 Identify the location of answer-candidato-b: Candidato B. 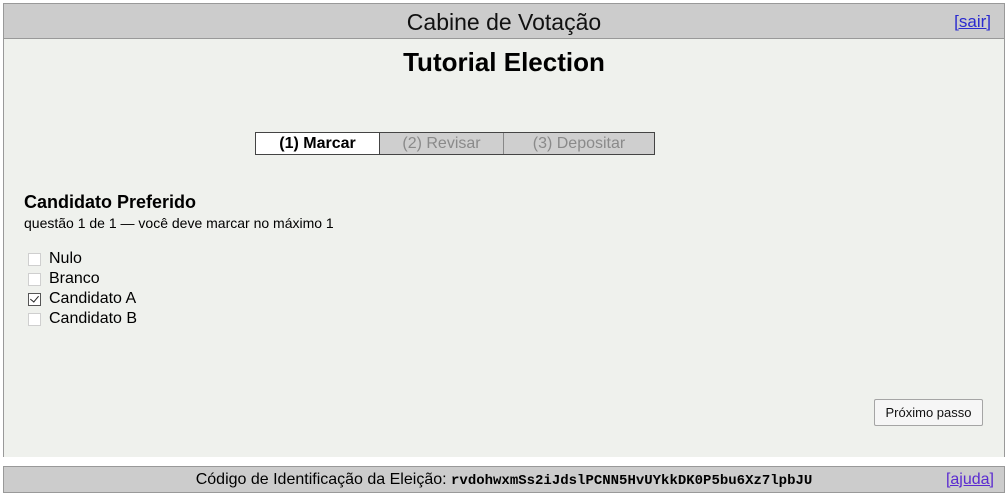
(82, 319).